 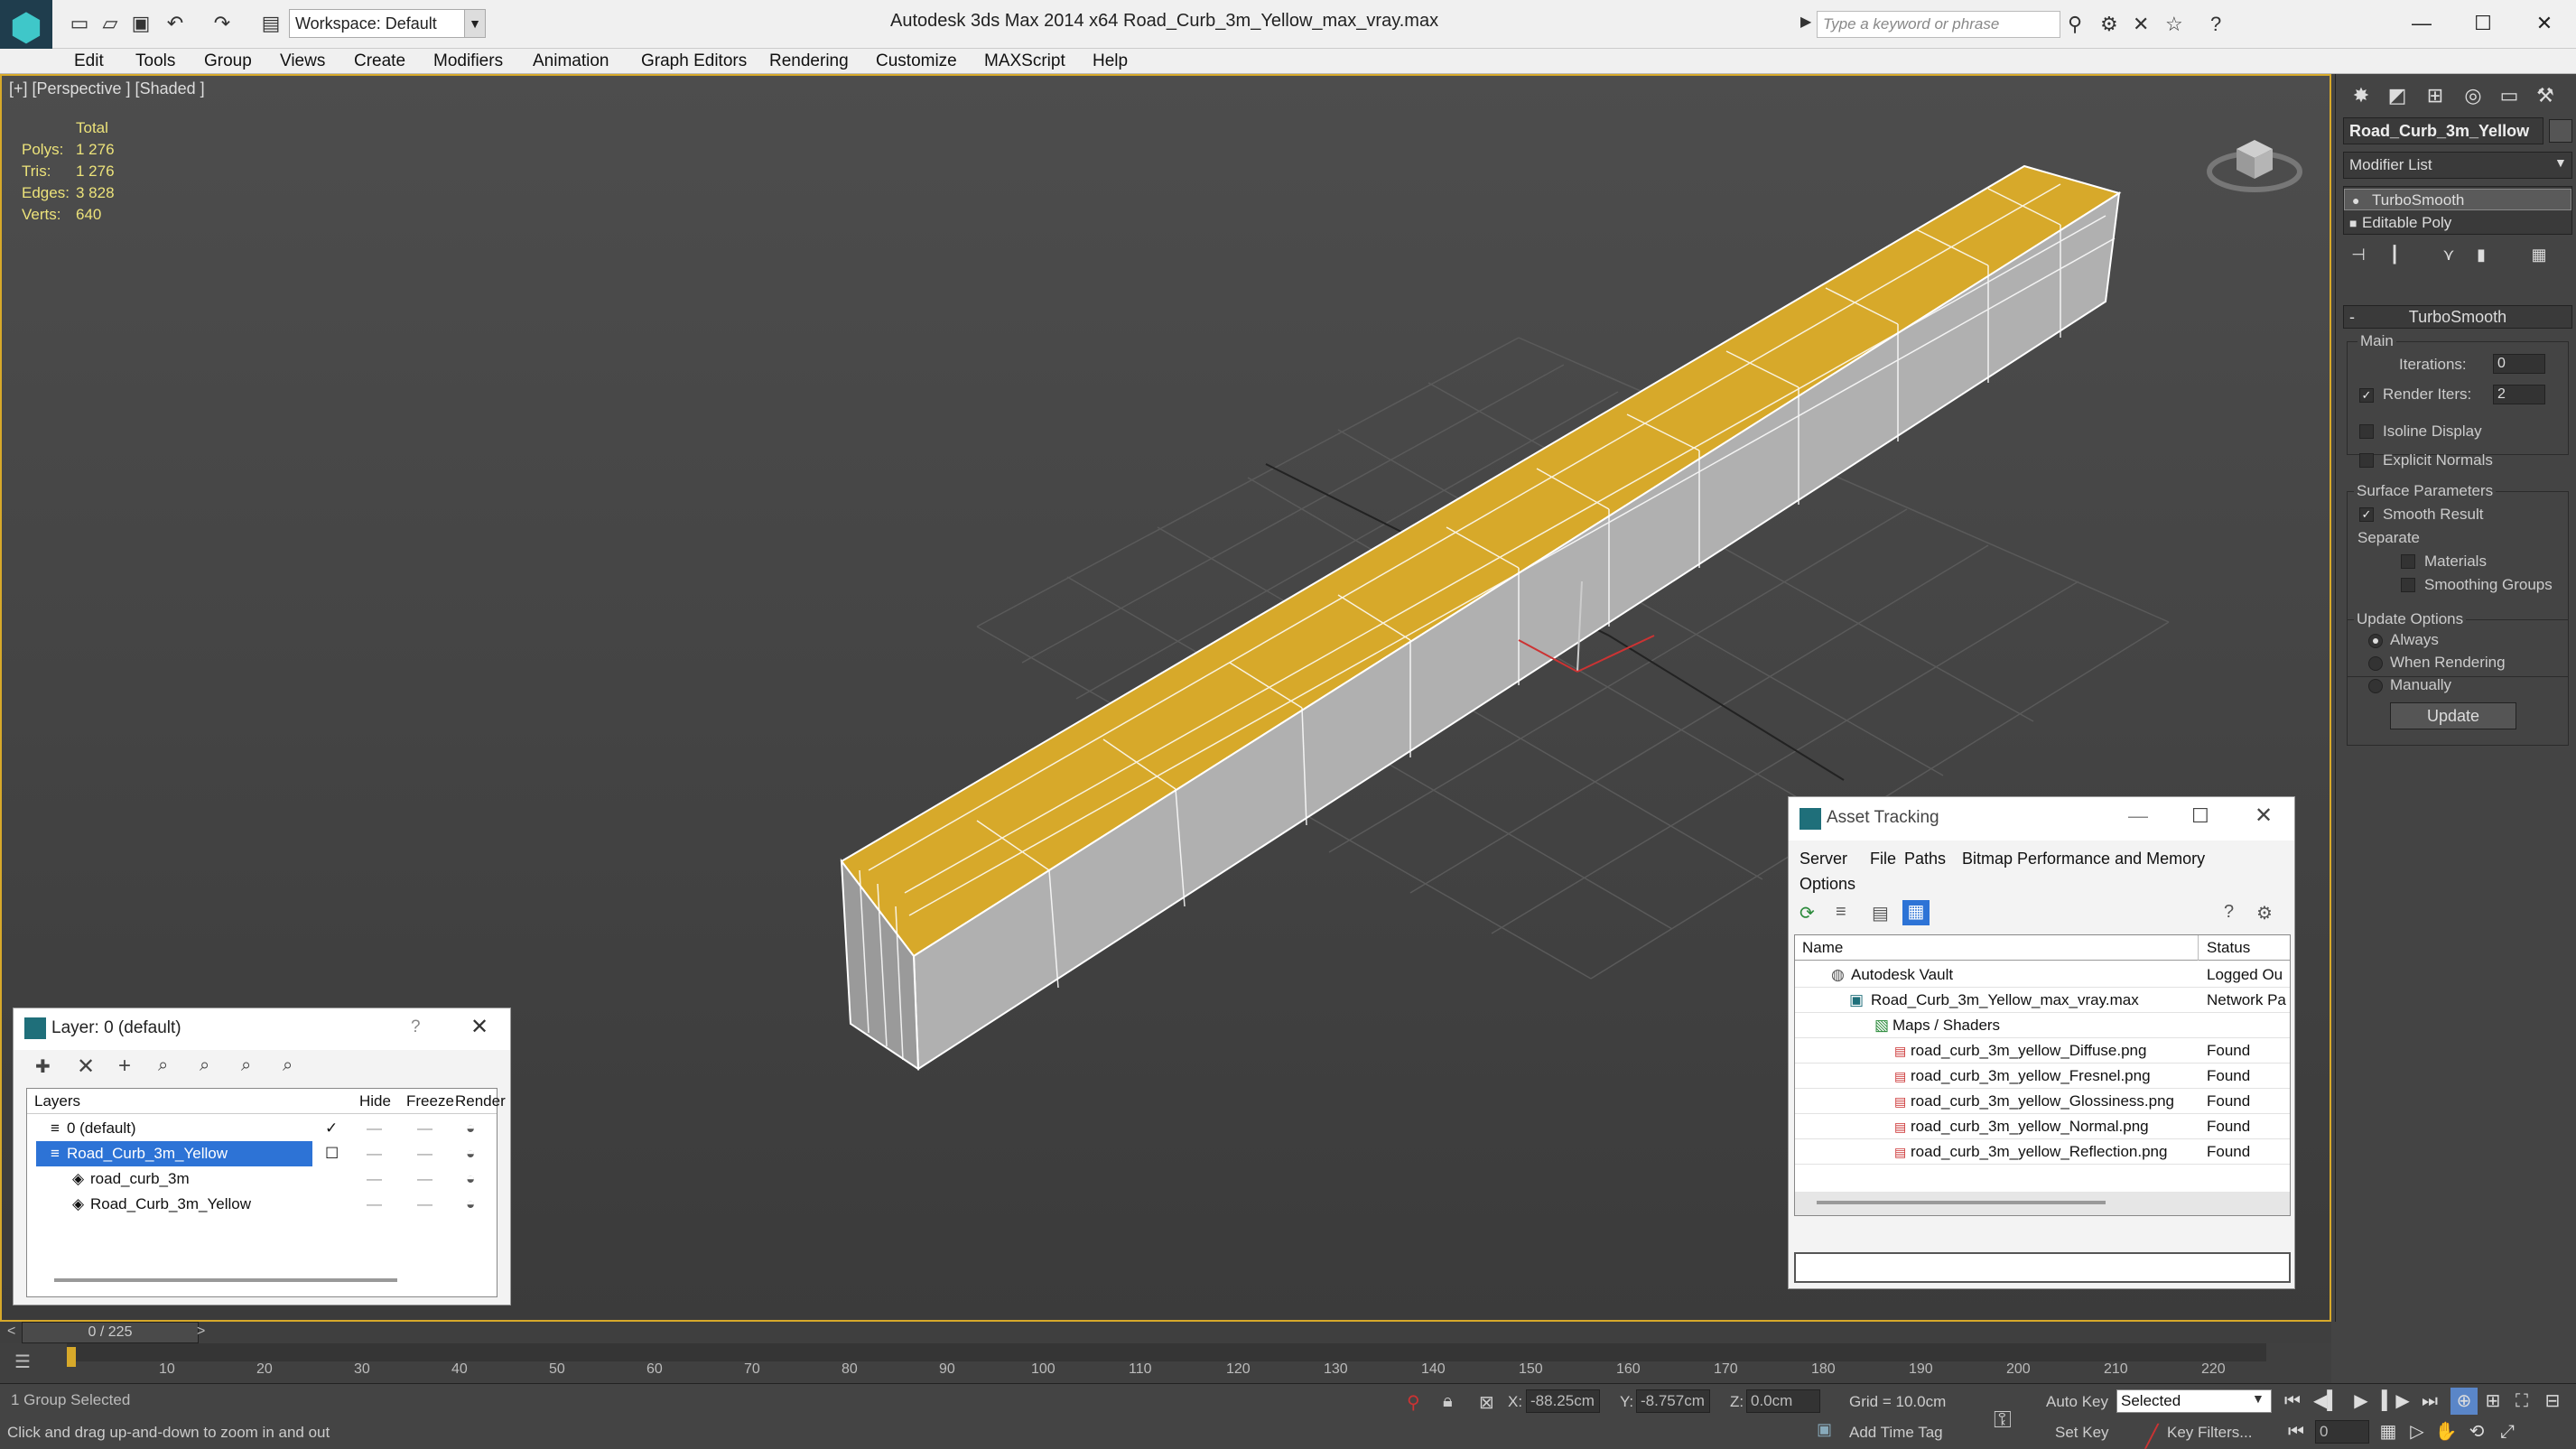 What do you see at coordinates (1673, 1401) in the screenshot?
I see `y-coordinate-field: -8.757cm` at bounding box center [1673, 1401].